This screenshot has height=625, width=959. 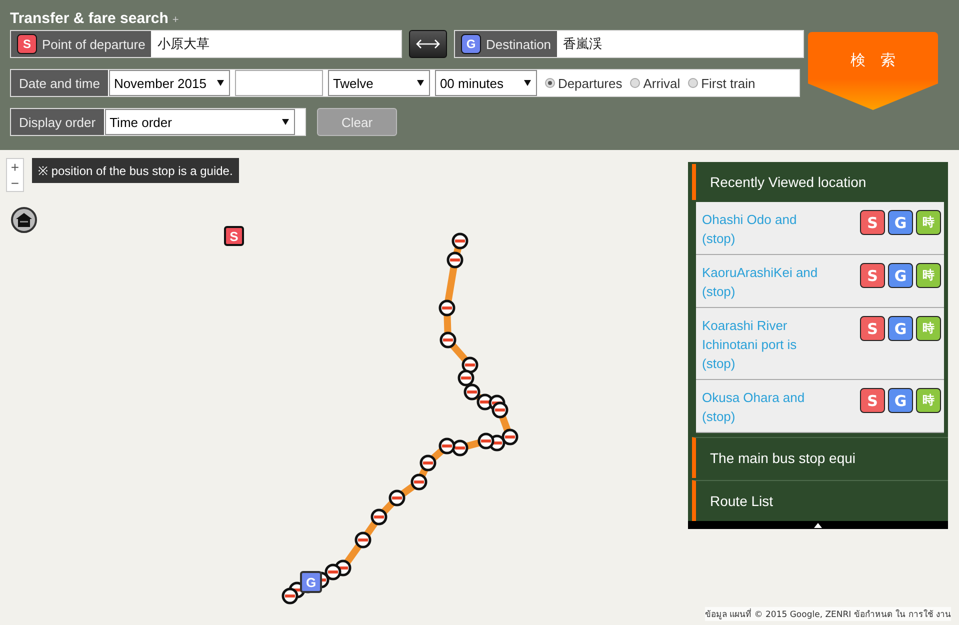 What do you see at coordinates (94, 44) in the screenshot?
I see `departure-label: Point of departure` at bounding box center [94, 44].